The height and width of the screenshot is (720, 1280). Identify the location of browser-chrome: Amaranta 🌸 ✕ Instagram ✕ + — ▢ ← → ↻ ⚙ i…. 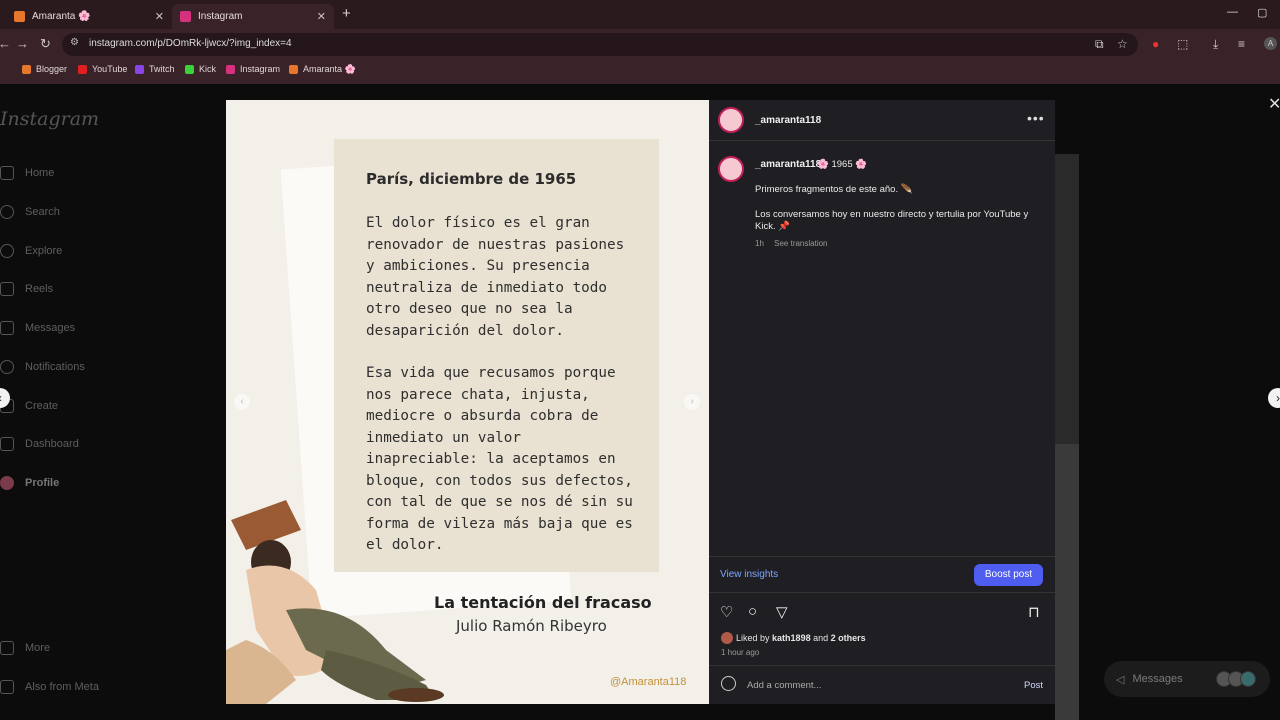
(640, 42).